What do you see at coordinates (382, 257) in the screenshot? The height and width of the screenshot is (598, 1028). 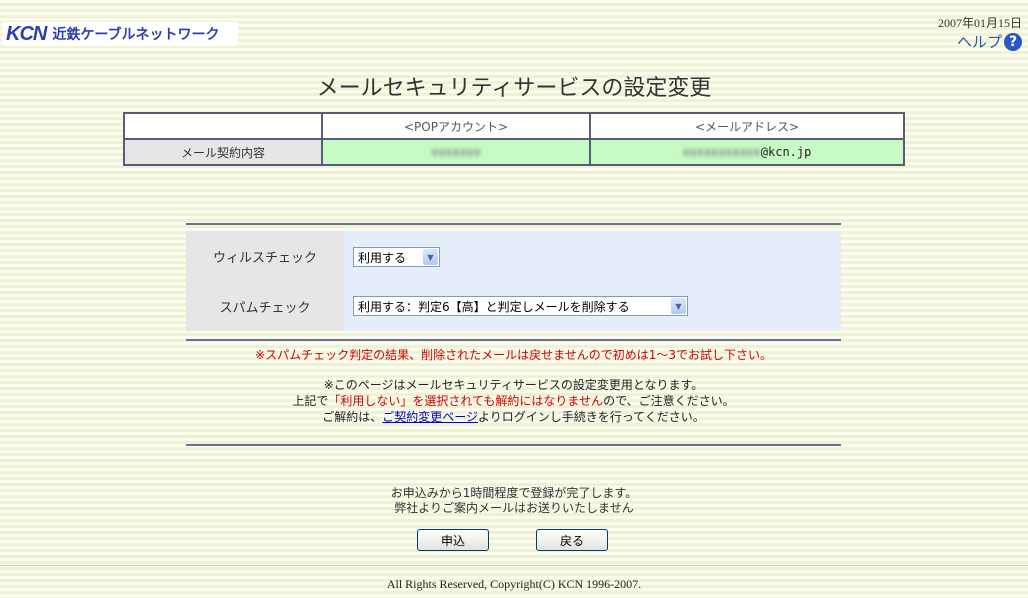 I see `virus-check-value: 利用する` at bounding box center [382, 257].